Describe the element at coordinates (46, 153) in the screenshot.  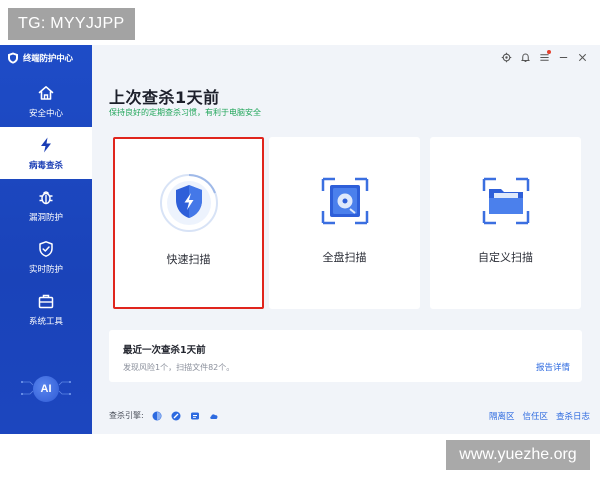
I see `sidebar-item-virus-scan: 病毒查杀` at that location.